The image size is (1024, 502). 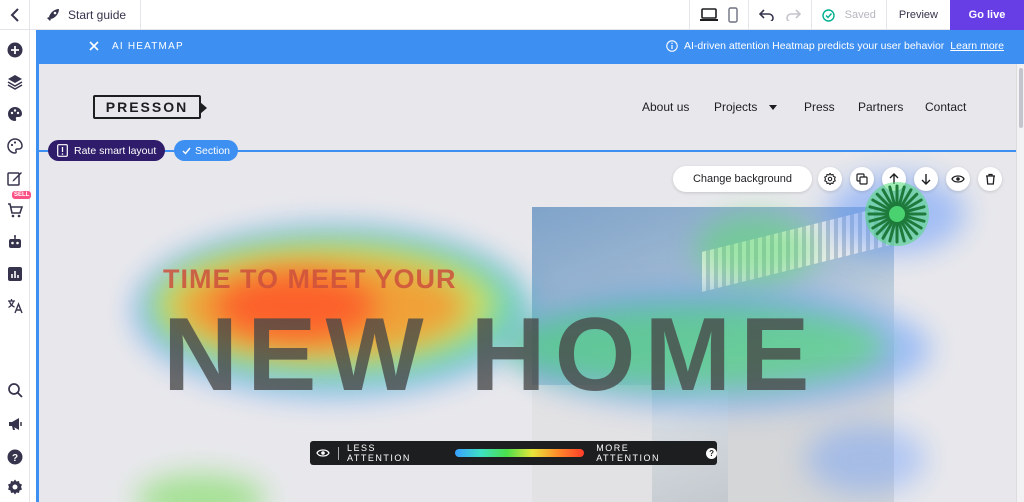 What do you see at coordinates (15, 306) in the screenshot?
I see `translate-icon` at bounding box center [15, 306].